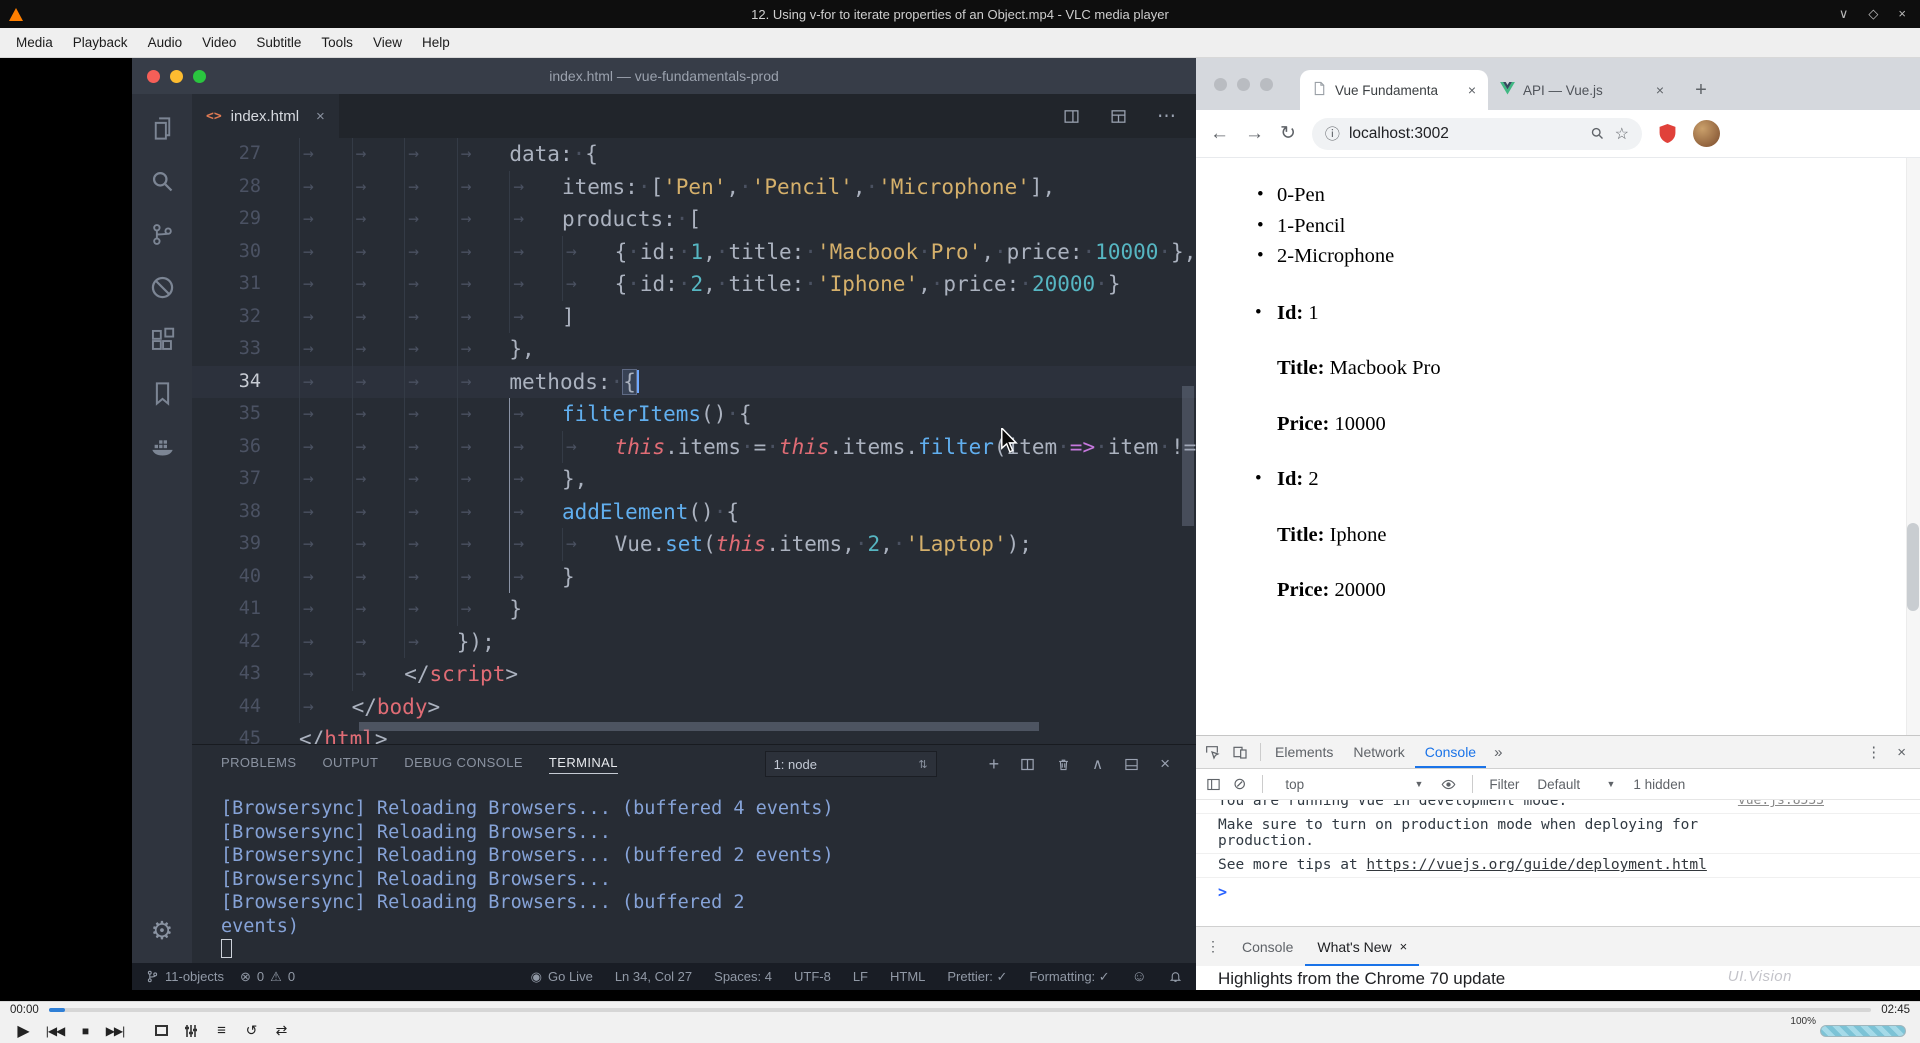 The height and width of the screenshot is (1043, 1920). I want to click on volume-slider, so click(1863, 1030).